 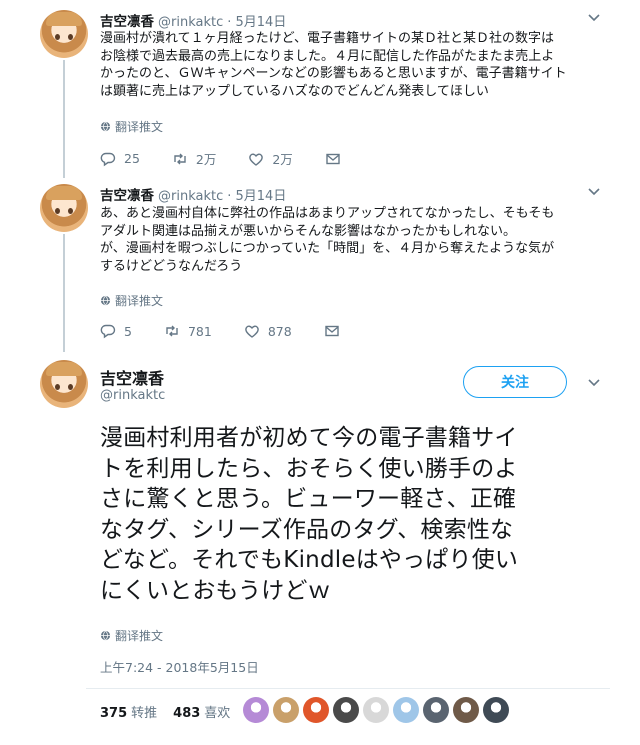 I want to click on like-button: 878, so click(x=268, y=331).